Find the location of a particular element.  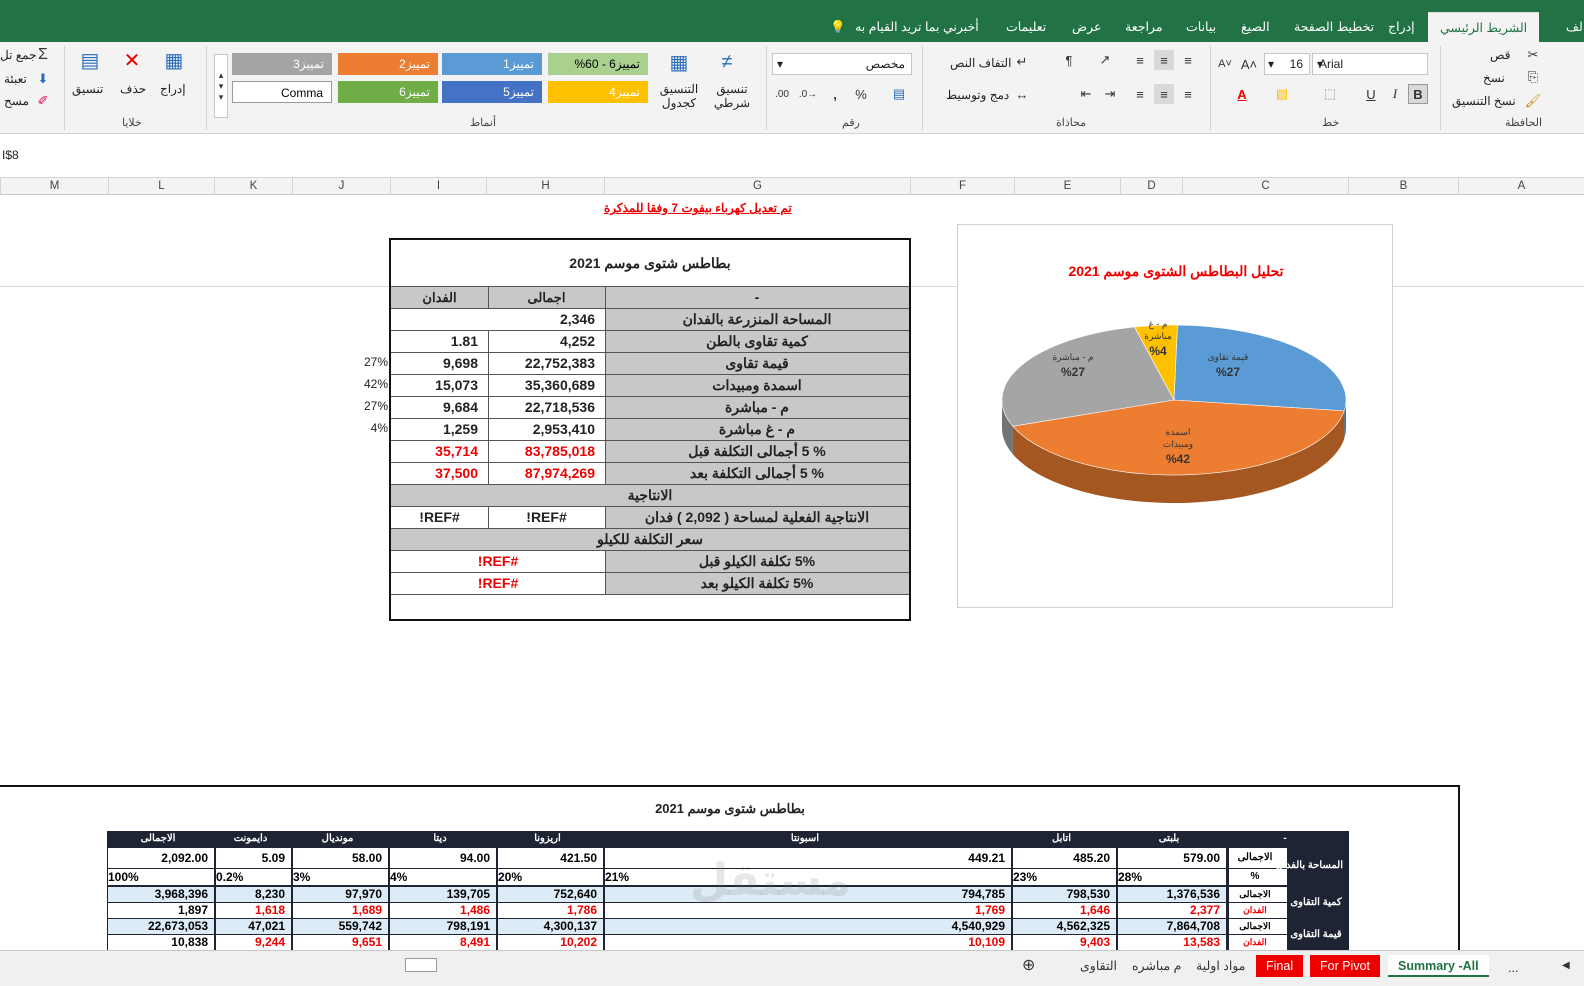

rtl-direction-icon: ¶ is located at coordinates (1069, 60).